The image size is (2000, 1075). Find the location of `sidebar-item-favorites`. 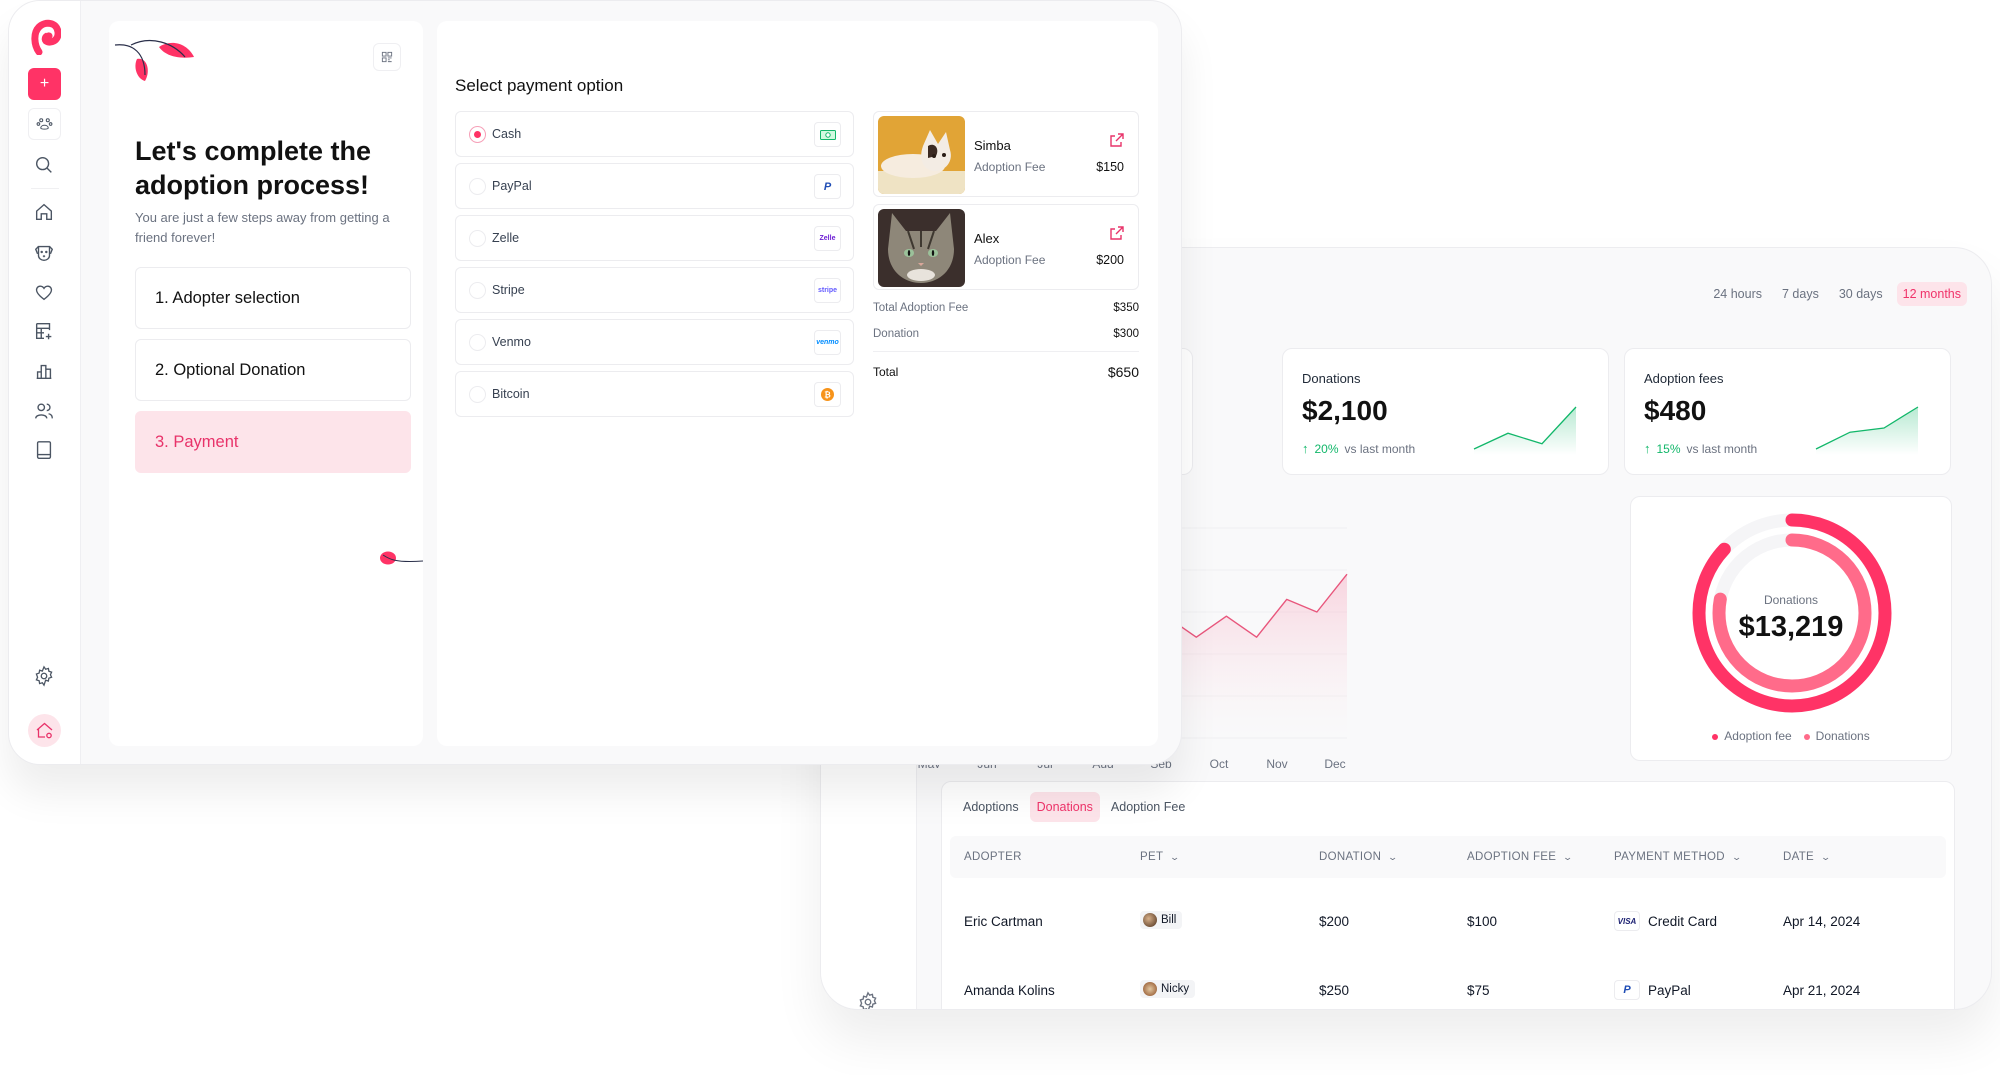

sidebar-item-favorites is located at coordinates (44, 292).